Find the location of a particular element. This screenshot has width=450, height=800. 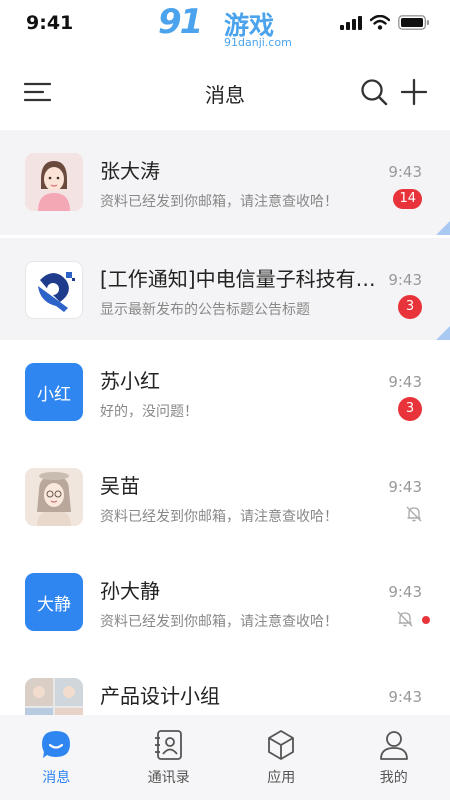

girl-portrait-icon is located at coordinates (54, 497).